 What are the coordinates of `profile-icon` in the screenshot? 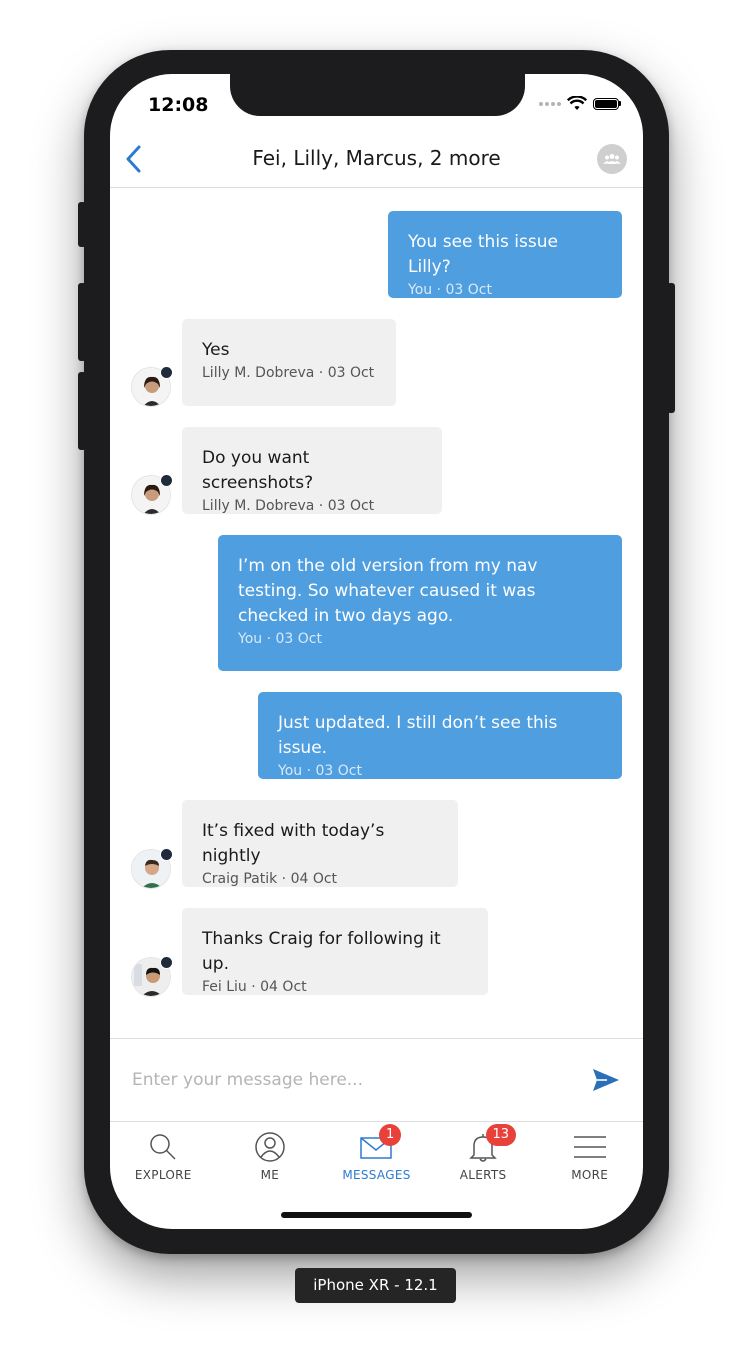 It's located at (270, 1147).